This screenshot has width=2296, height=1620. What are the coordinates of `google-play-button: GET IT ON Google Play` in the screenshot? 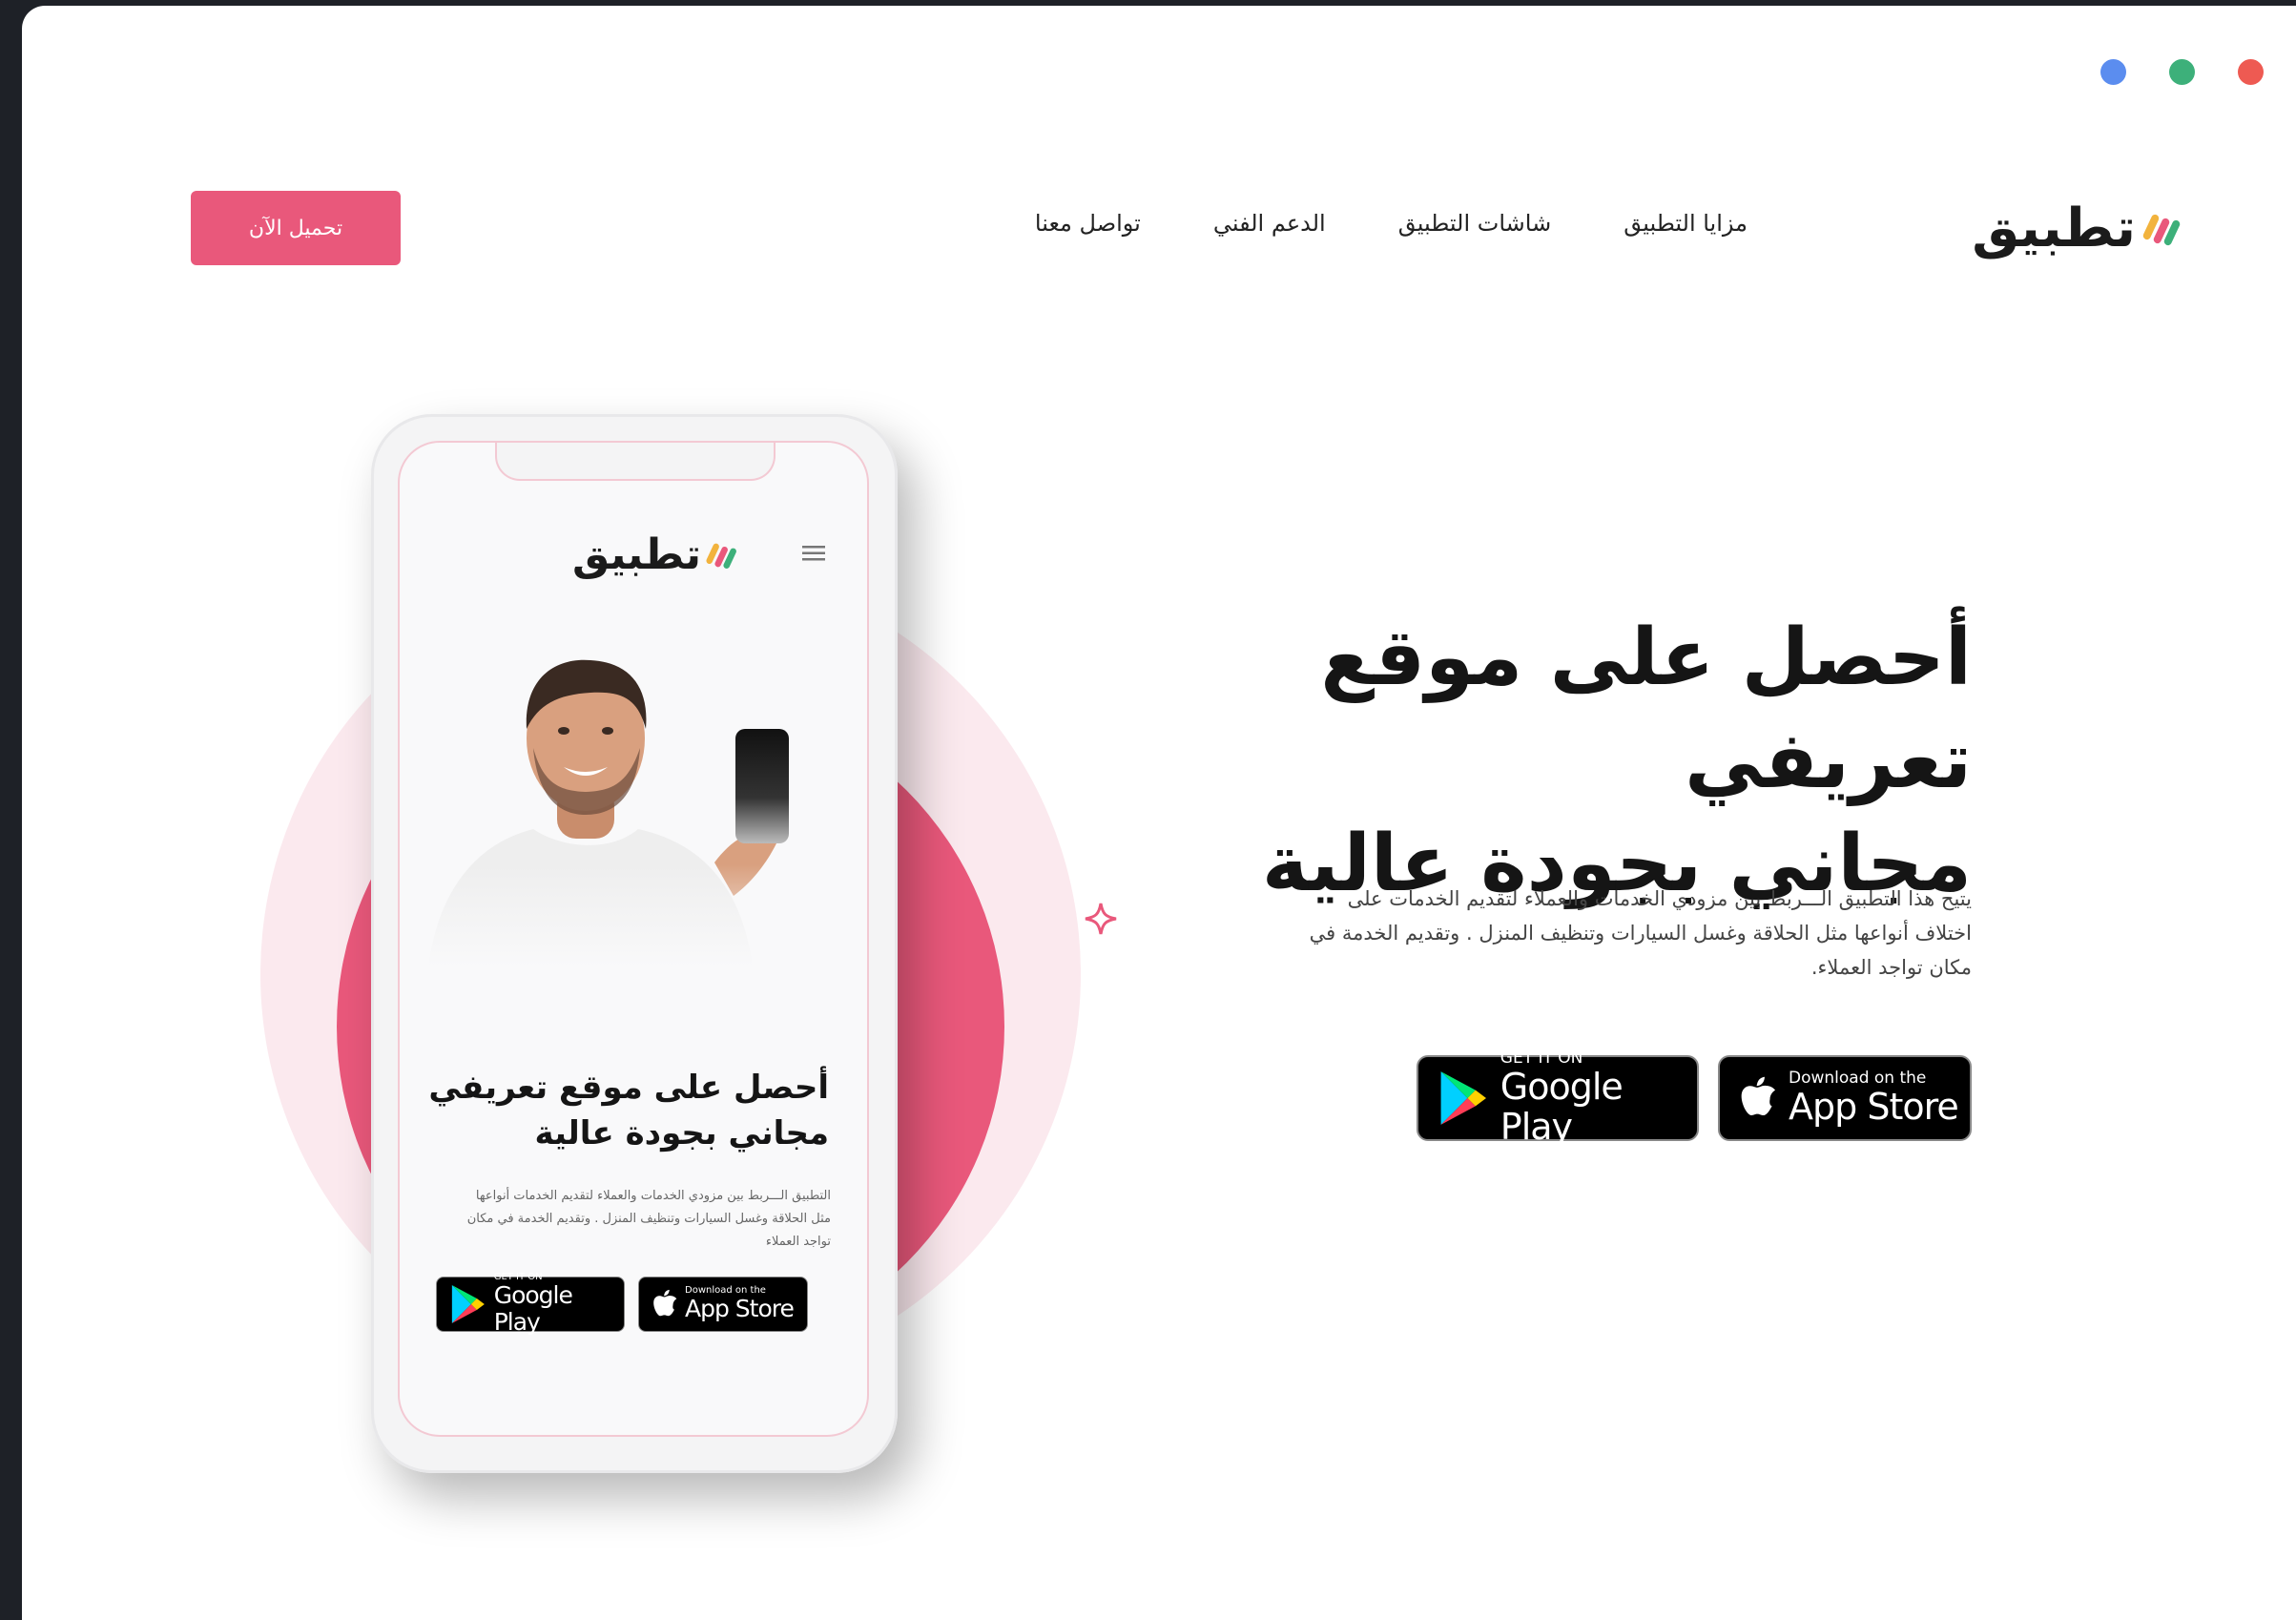 It's located at (1558, 1098).